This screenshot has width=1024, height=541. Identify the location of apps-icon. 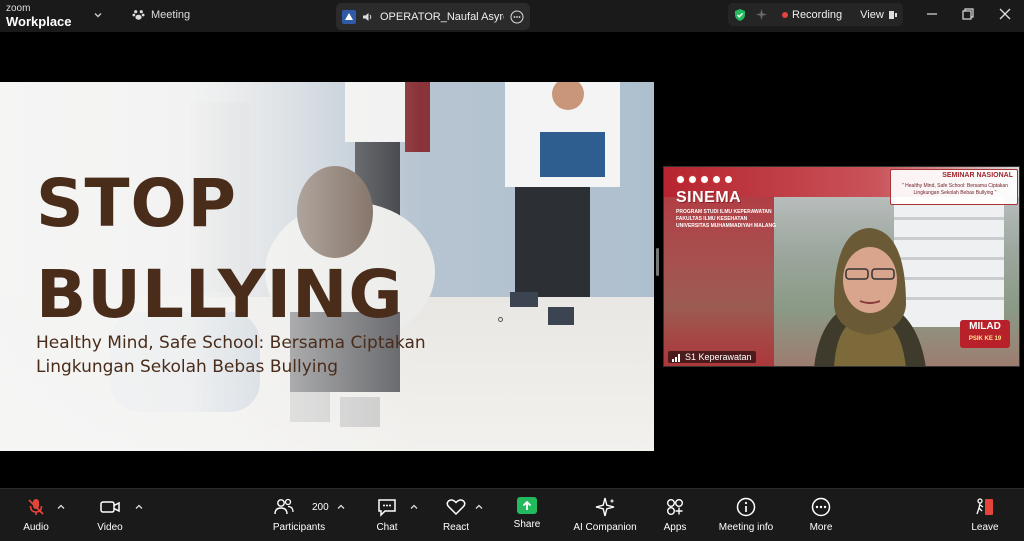
(675, 507).